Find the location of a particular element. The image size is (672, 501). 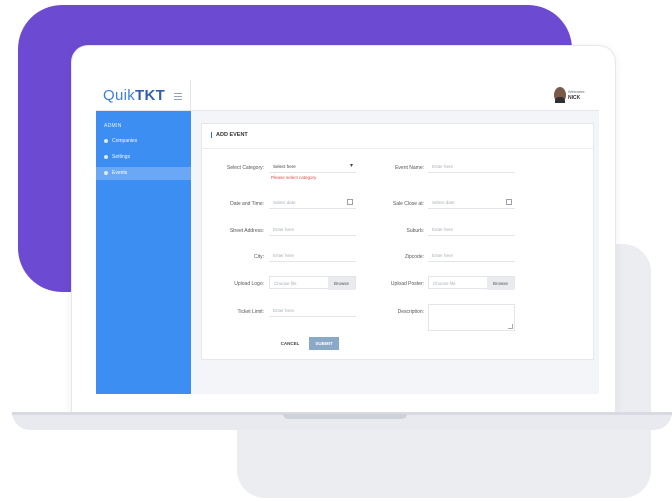

avatar is located at coordinates (560, 95).